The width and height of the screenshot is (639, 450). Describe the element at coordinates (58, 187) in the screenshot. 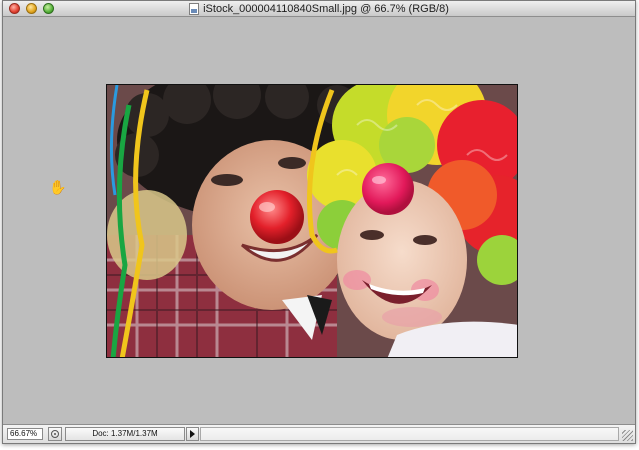

I see `hand-cursor-icon: ✋` at that location.